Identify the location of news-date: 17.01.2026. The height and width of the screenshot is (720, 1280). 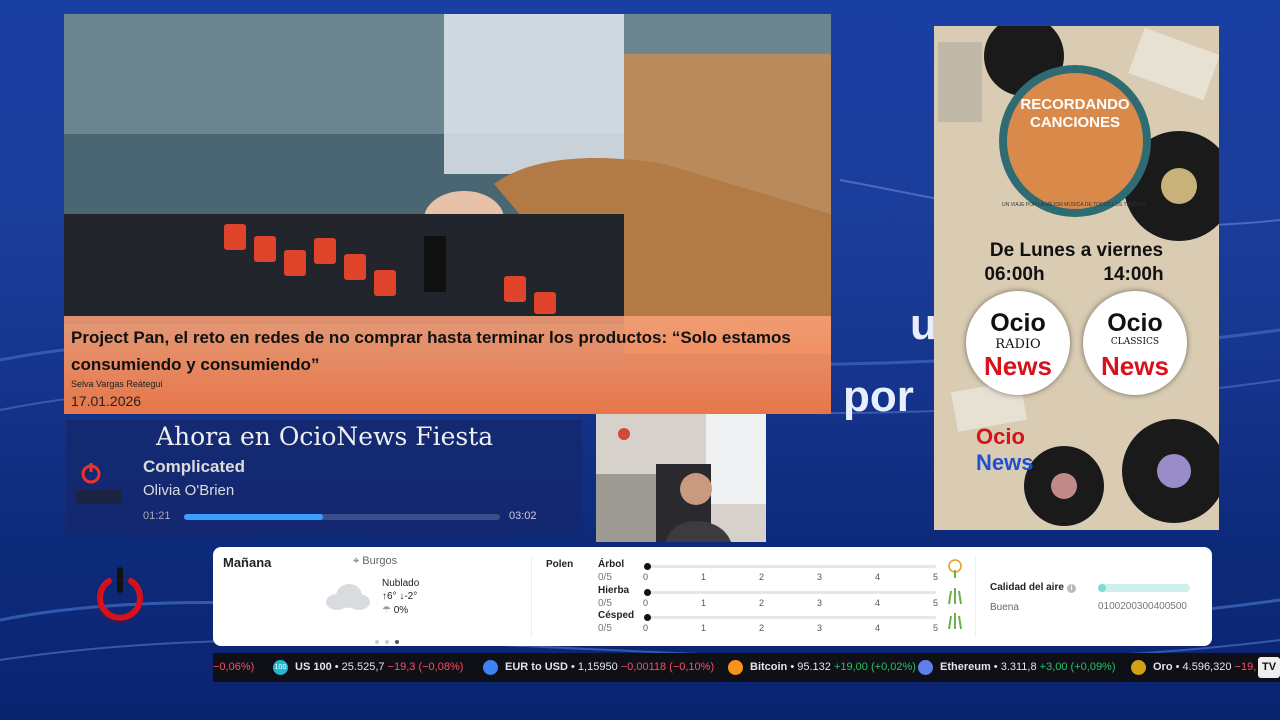
(106, 401).